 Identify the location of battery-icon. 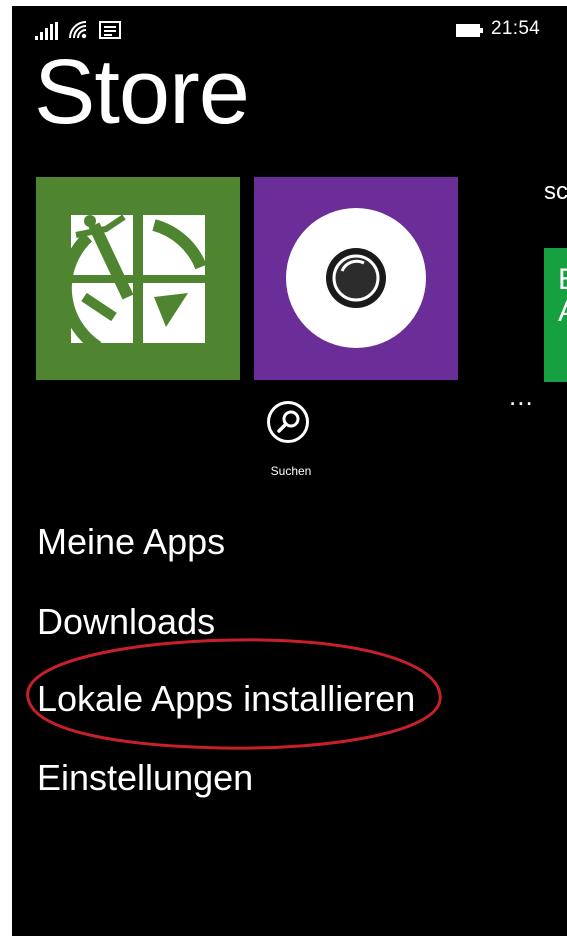
(469, 30).